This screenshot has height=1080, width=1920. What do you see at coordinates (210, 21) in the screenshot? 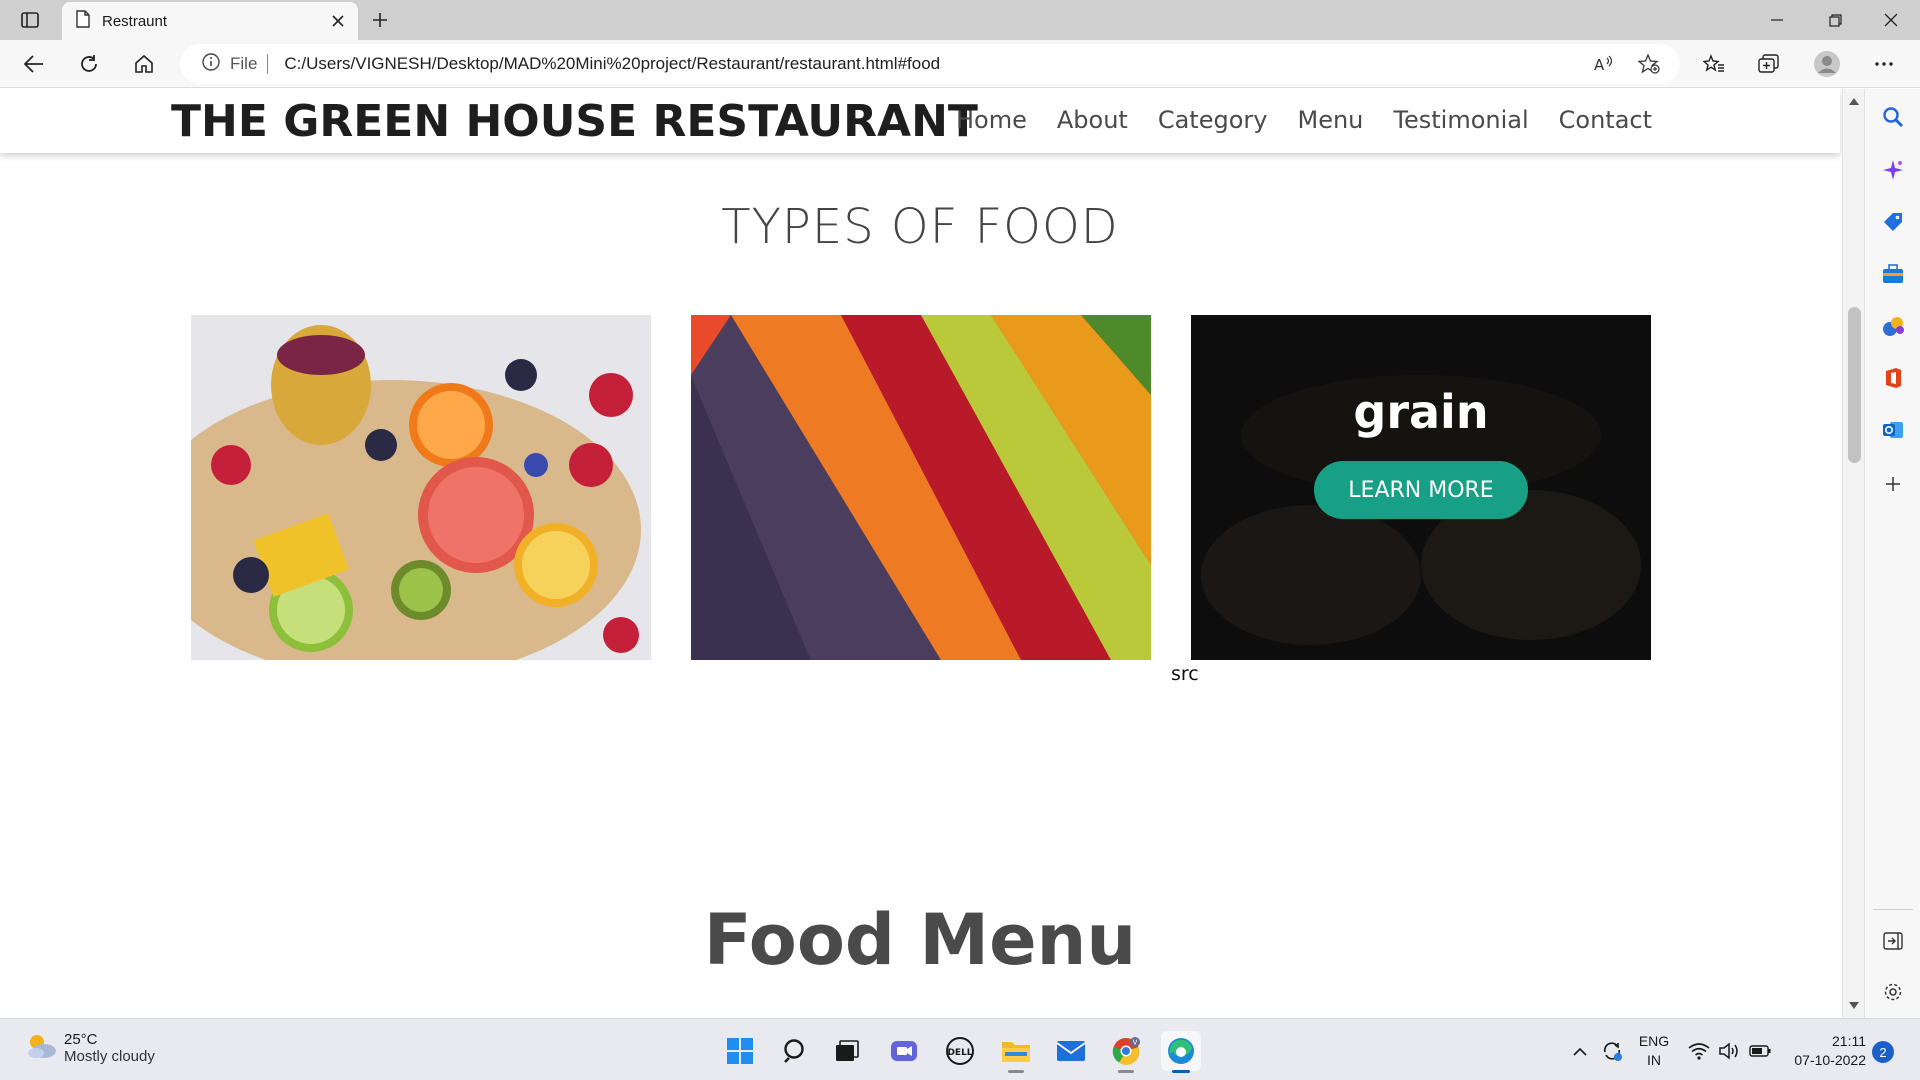
I see `browser-tab: Restraunt` at bounding box center [210, 21].